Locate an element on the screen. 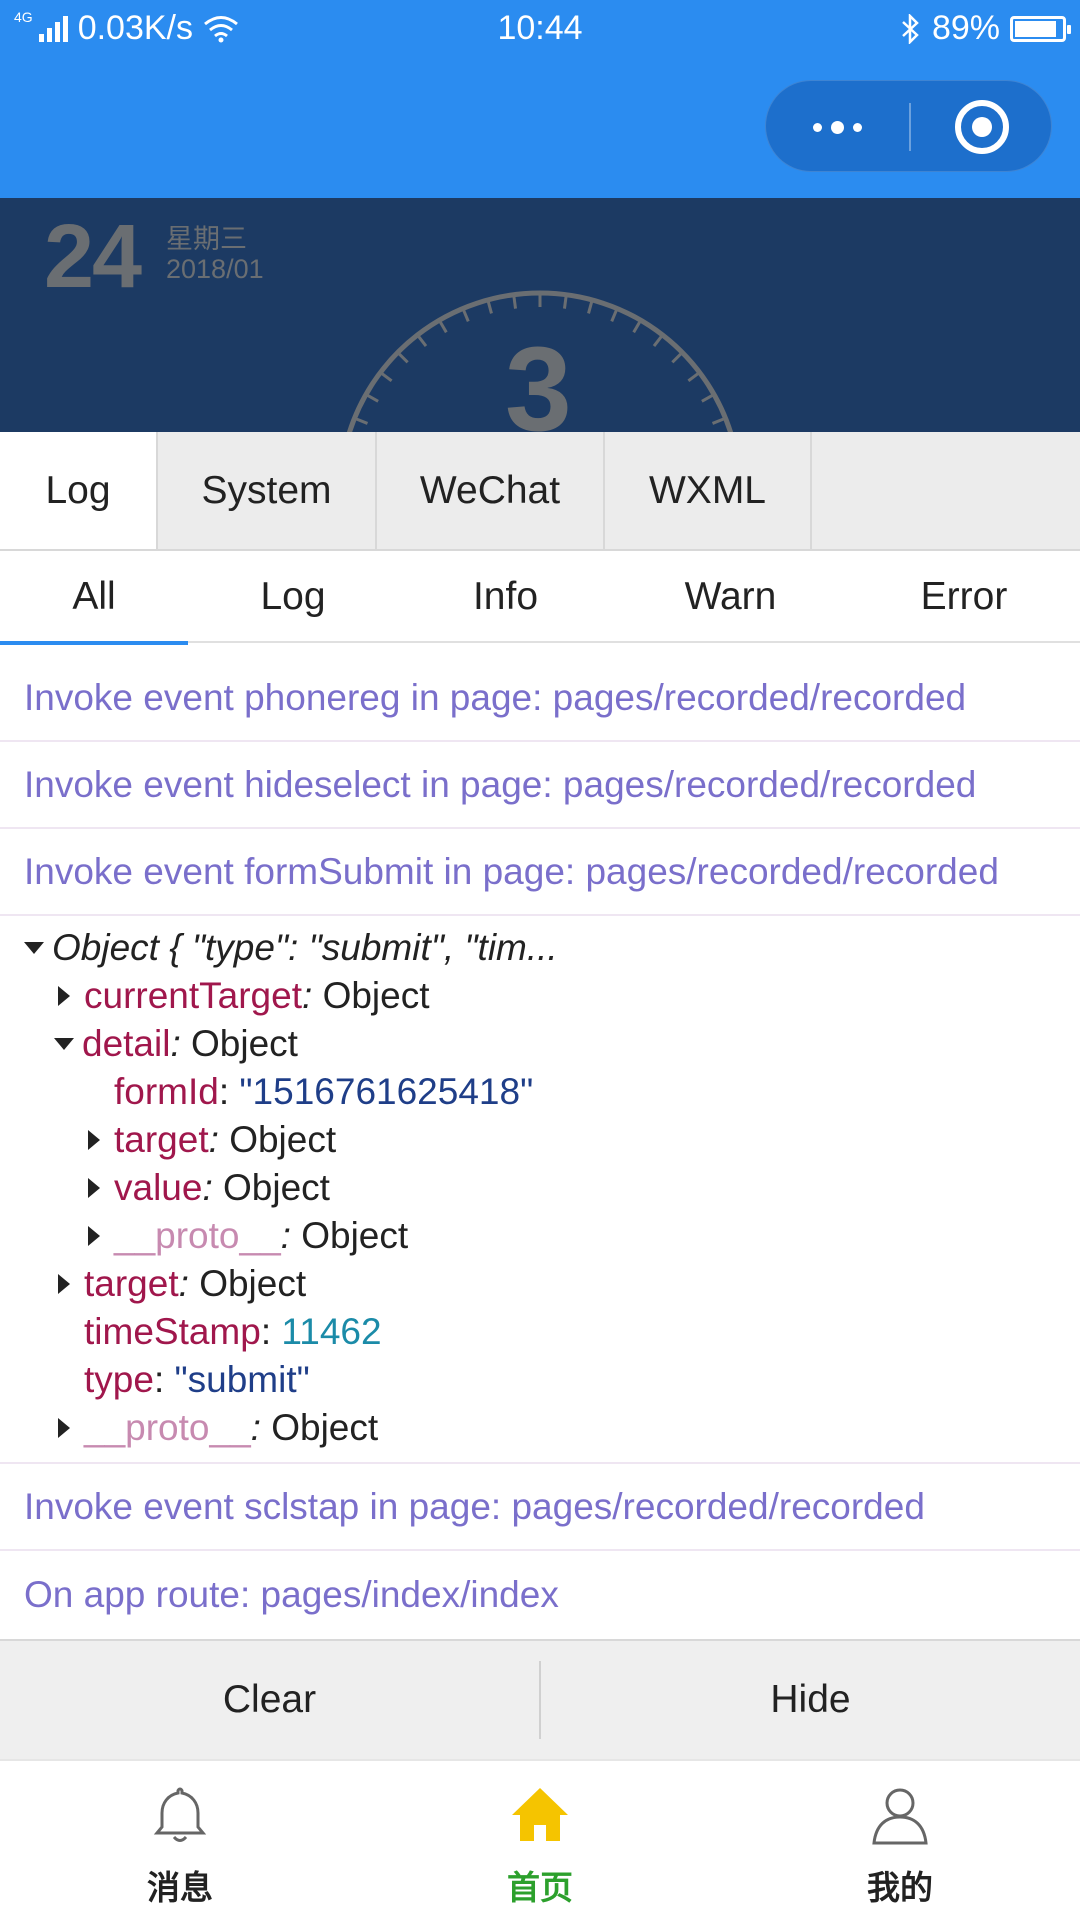  prop-value: 11462 is located at coordinates (331, 1331).